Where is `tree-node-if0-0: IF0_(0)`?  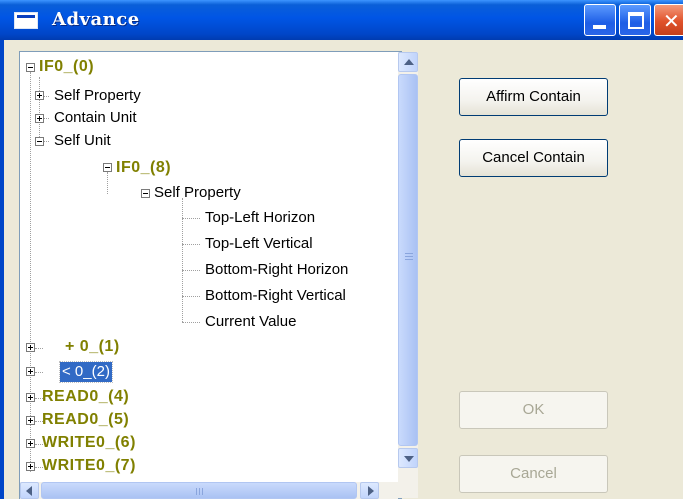
tree-node-if0-0: IF0_(0) is located at coordinates (66, 67).